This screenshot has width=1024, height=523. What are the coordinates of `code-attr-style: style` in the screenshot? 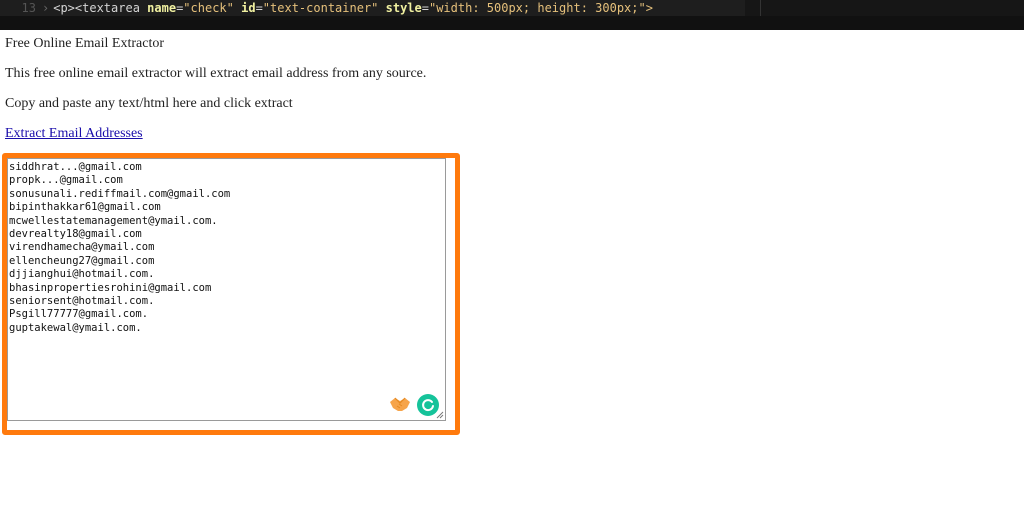 It's located at (403, 8).